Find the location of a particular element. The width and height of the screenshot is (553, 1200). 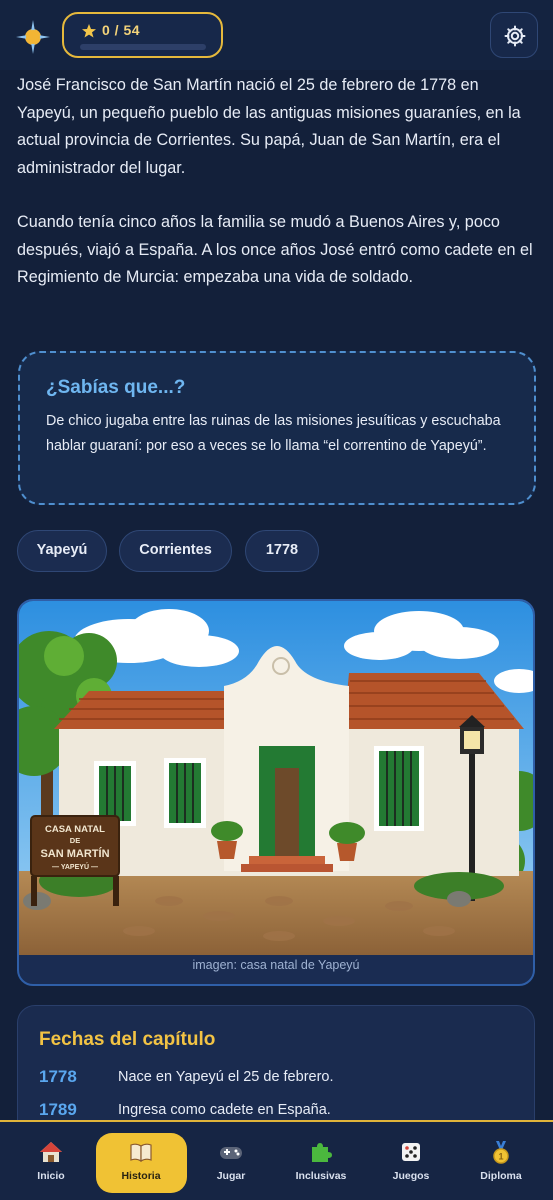

date-row: 1778 Nace en Yapeyú el 25 de febrero. is located at coordinates (279, 1080).